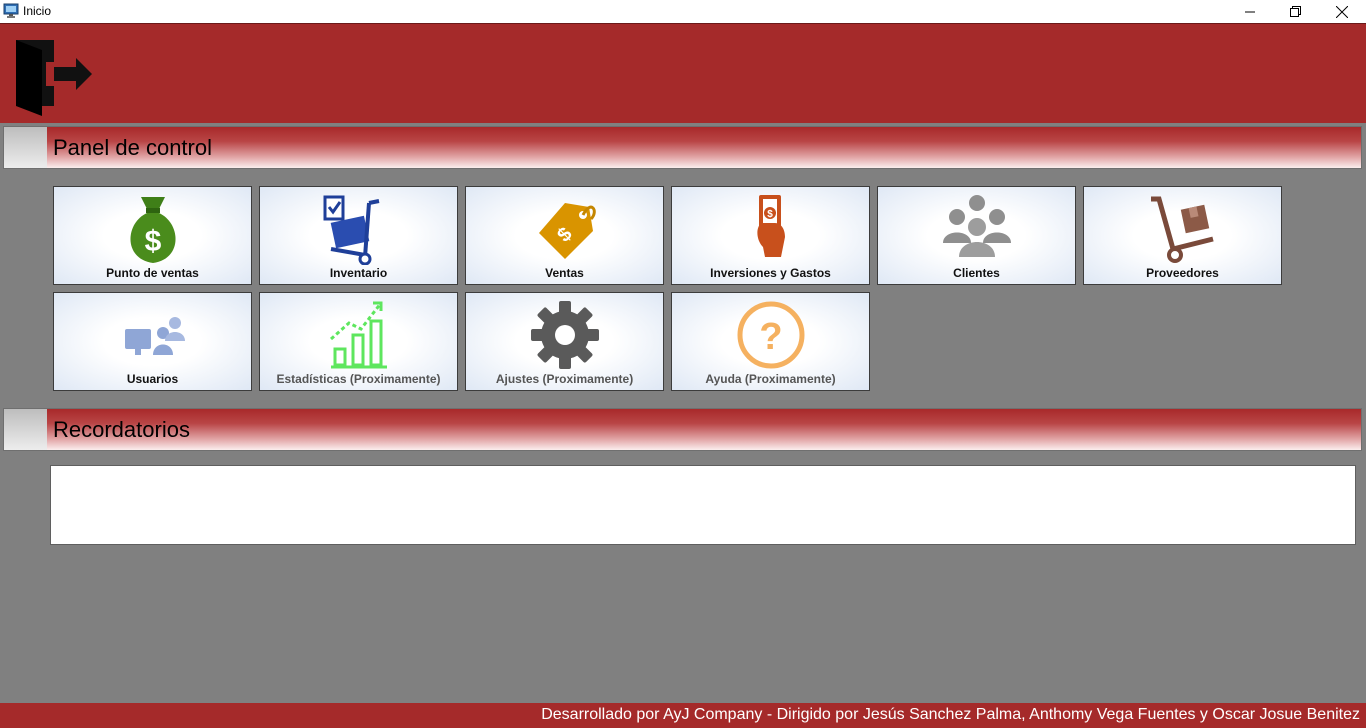 This screenshot has width=1366, height=728. I want to click on close-icon, so click(1342, 11).